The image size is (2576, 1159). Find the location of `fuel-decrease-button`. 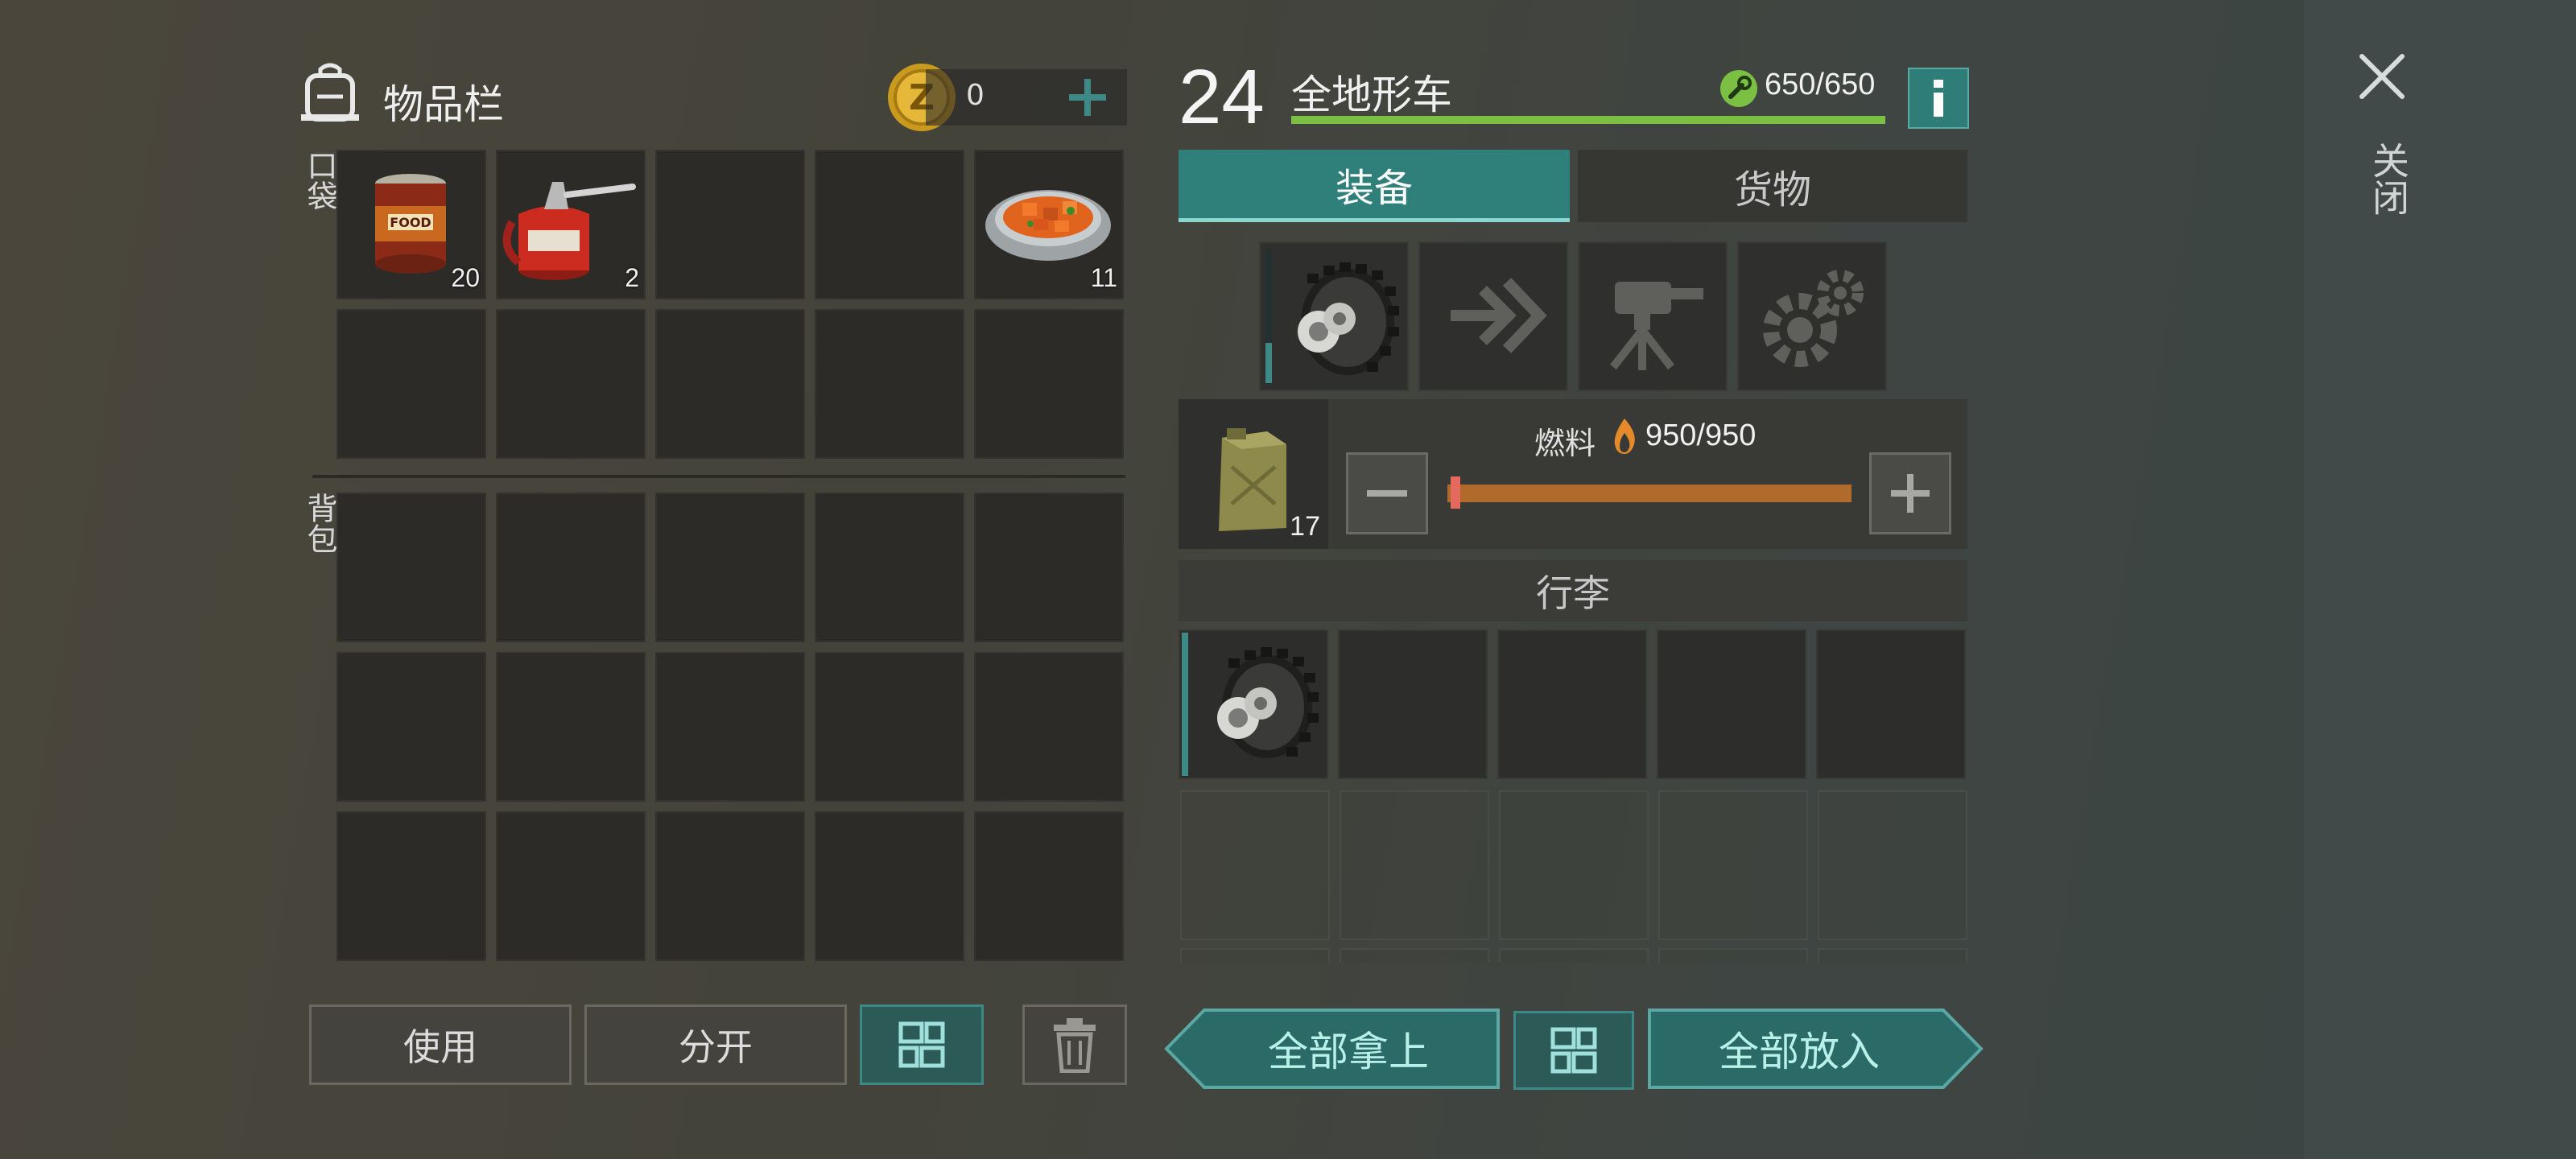

fuel-decrease-button is located at coordinates (1387, 493).